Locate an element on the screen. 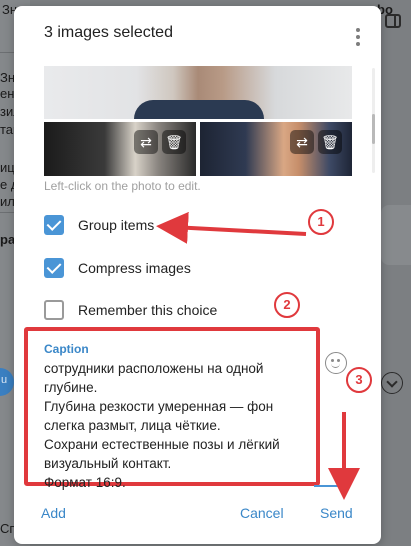 Image resolution: width=411 pixels, height=546 pixels. annotation-badge: 2 is located at coordinates (287, 305).